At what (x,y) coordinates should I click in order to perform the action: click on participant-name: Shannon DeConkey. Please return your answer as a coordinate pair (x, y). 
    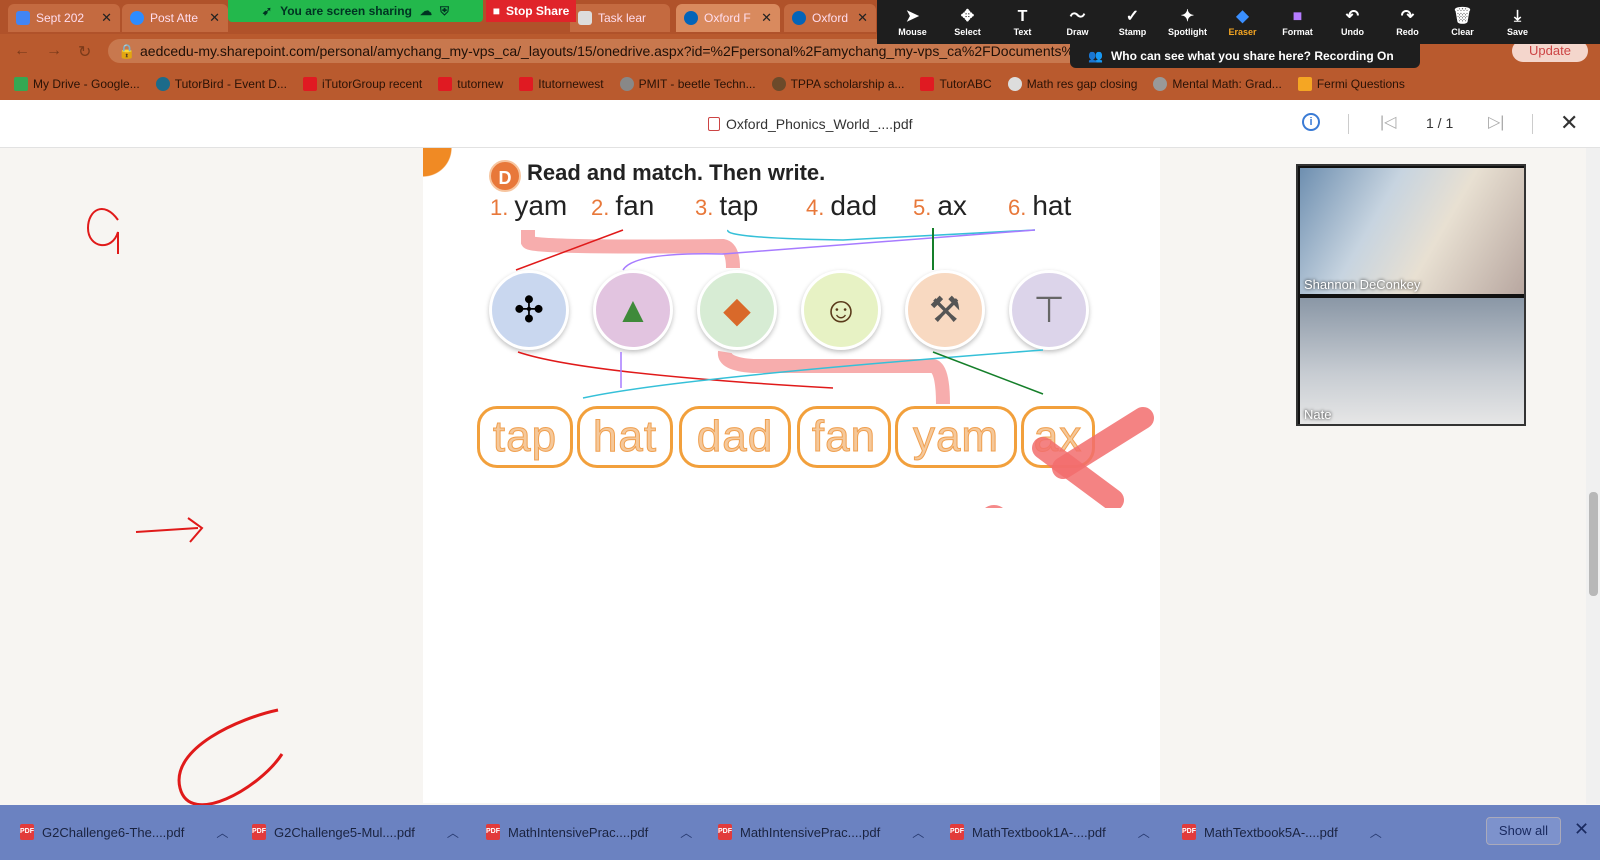
    Looking at the image, I should click on (1362, 284).